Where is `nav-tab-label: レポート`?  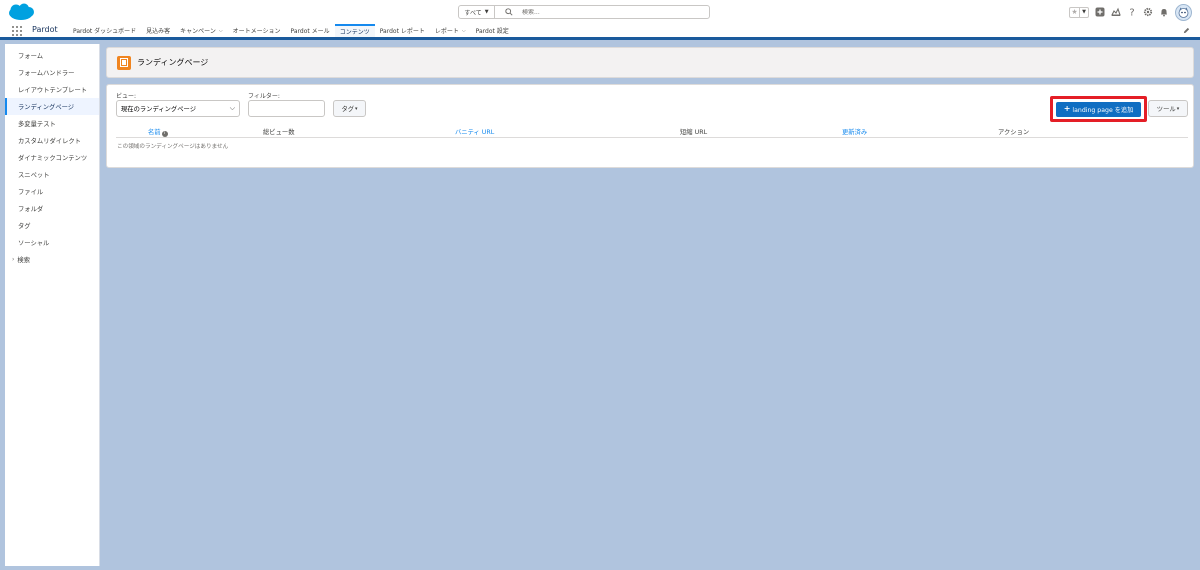
nav-tab-label: レポート is located at coordinates (446, 31).